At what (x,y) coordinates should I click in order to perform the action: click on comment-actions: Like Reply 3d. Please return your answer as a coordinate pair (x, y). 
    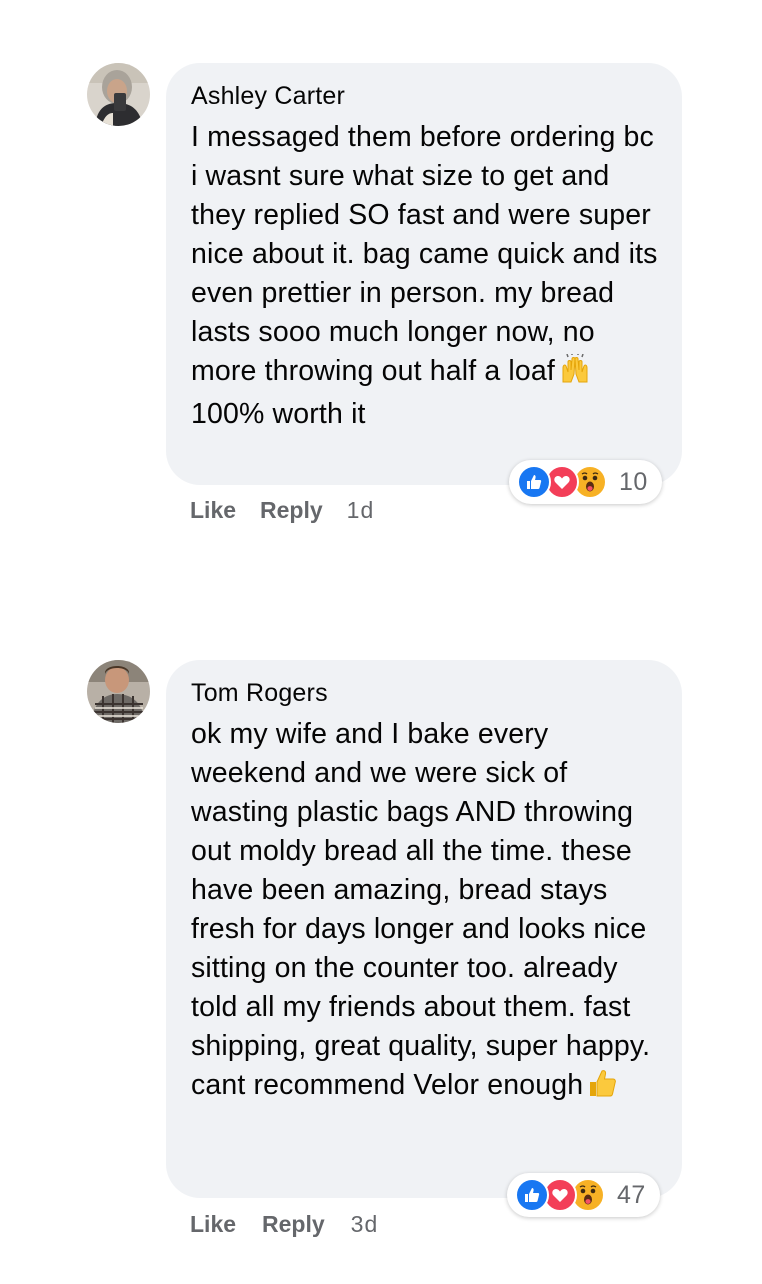
    Looking at the image, I should click on (284, 1224).